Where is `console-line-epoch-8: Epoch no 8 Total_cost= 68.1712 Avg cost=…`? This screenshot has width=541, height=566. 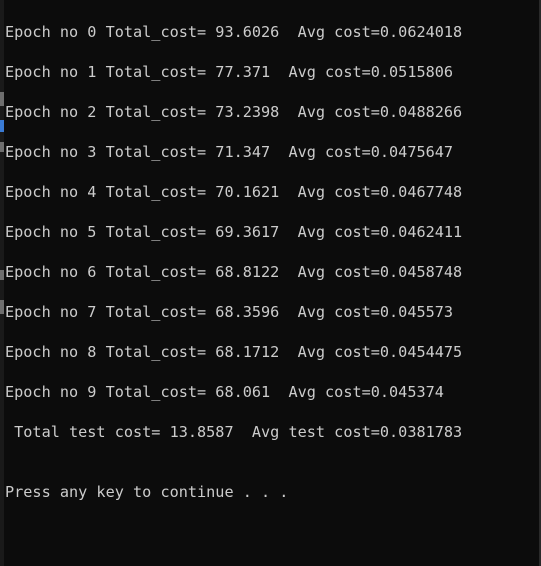
console-line-epoch-8: Epoch no 8 Total_cost= 68.1712 Avg cost=… is located at coordinates (234, 352).